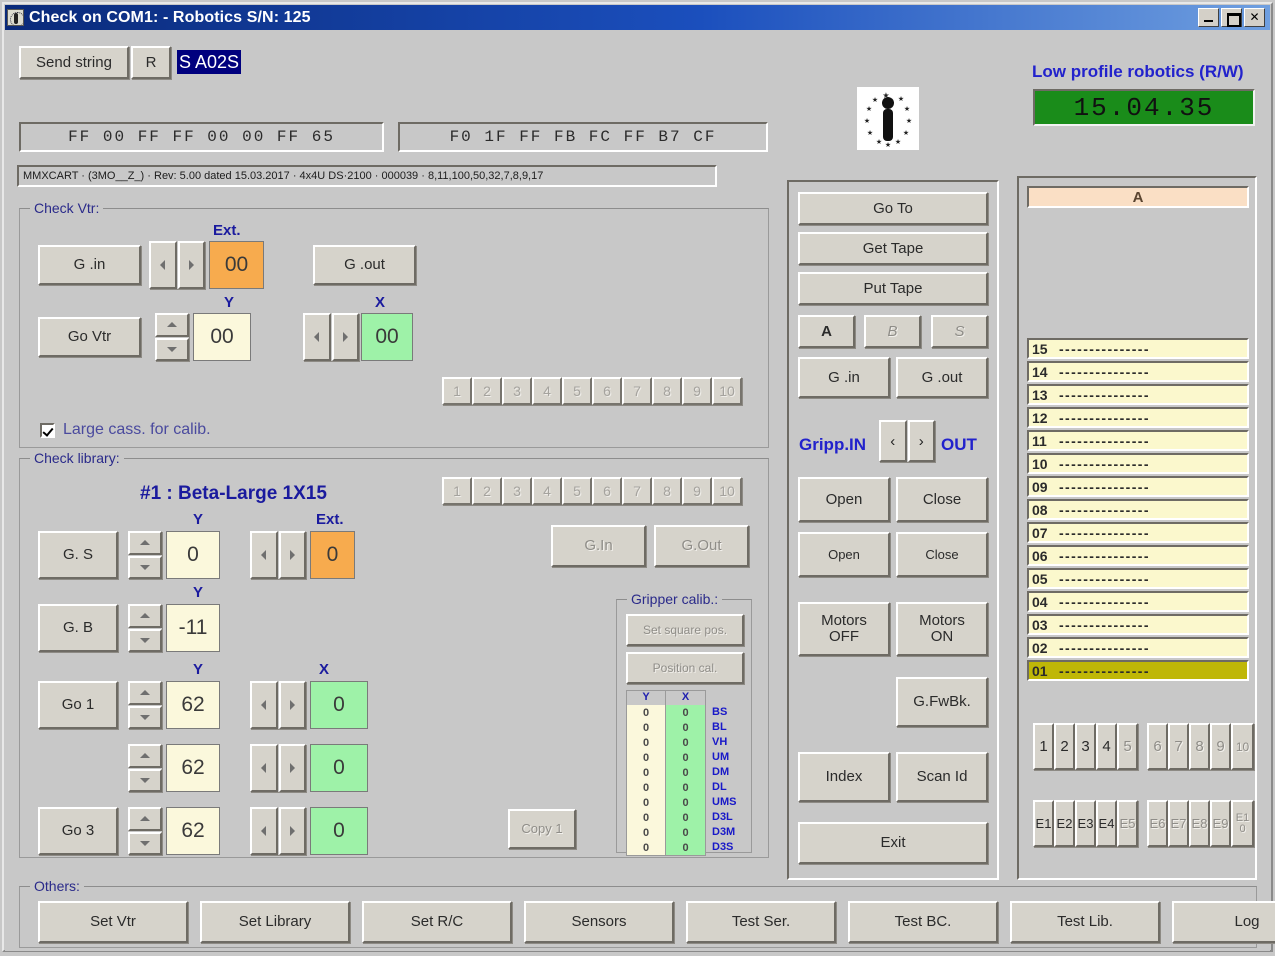 Image resolution: width=1275 pixels, height=956 pixels. Describe the element at coordinates (145, 831) in the screenshot. I see `go3-y-spinner` at that location.